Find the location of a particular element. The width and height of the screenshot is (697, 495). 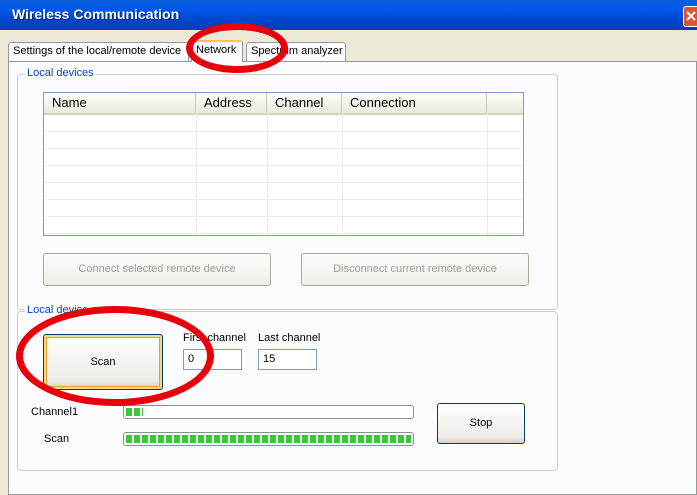

scan-progress-label: Scan is located at coordinates (57, 439).